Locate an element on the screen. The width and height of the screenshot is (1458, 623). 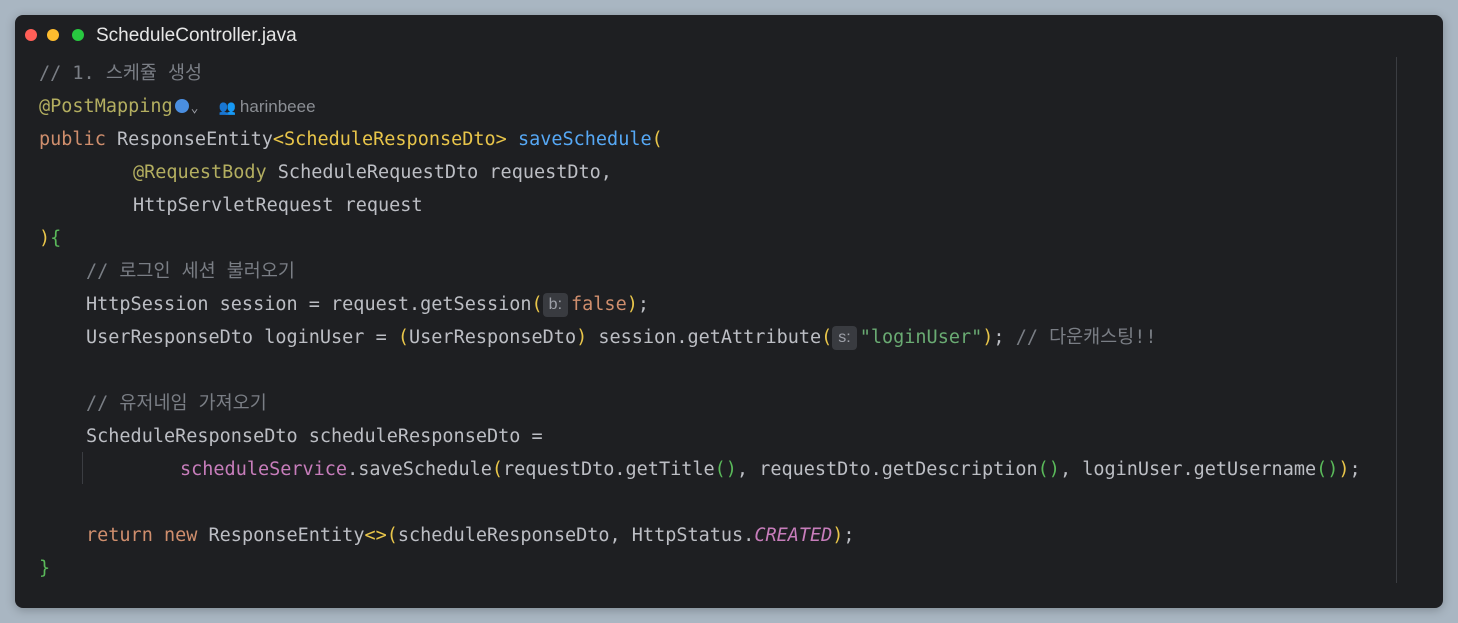
maximize-window-button is located at coordinates (78, 35).